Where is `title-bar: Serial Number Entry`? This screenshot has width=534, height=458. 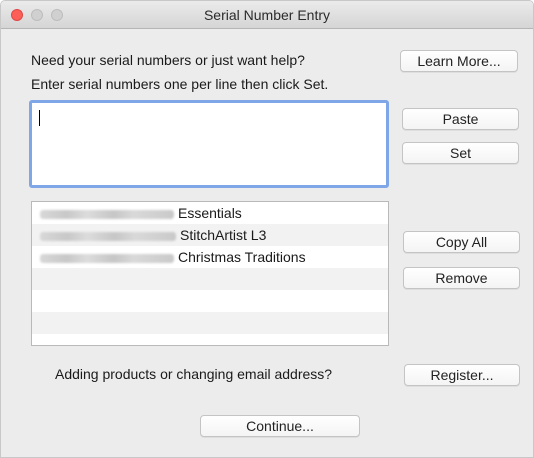 title-bar: Serial Number Entry is located at coordinates (267, 15).